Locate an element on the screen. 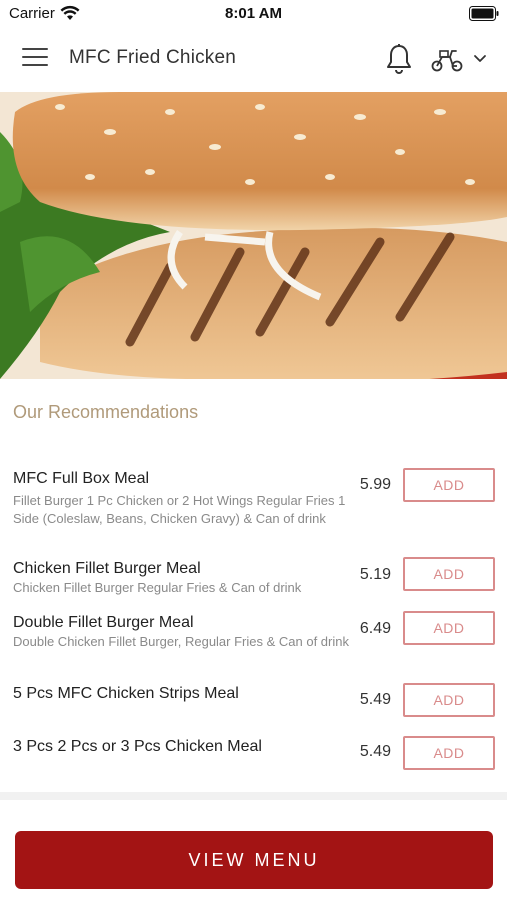 This screenshot has width=507, height=900. status-bar: Carrier 8:01 AM is located at coordinates (253, 14).